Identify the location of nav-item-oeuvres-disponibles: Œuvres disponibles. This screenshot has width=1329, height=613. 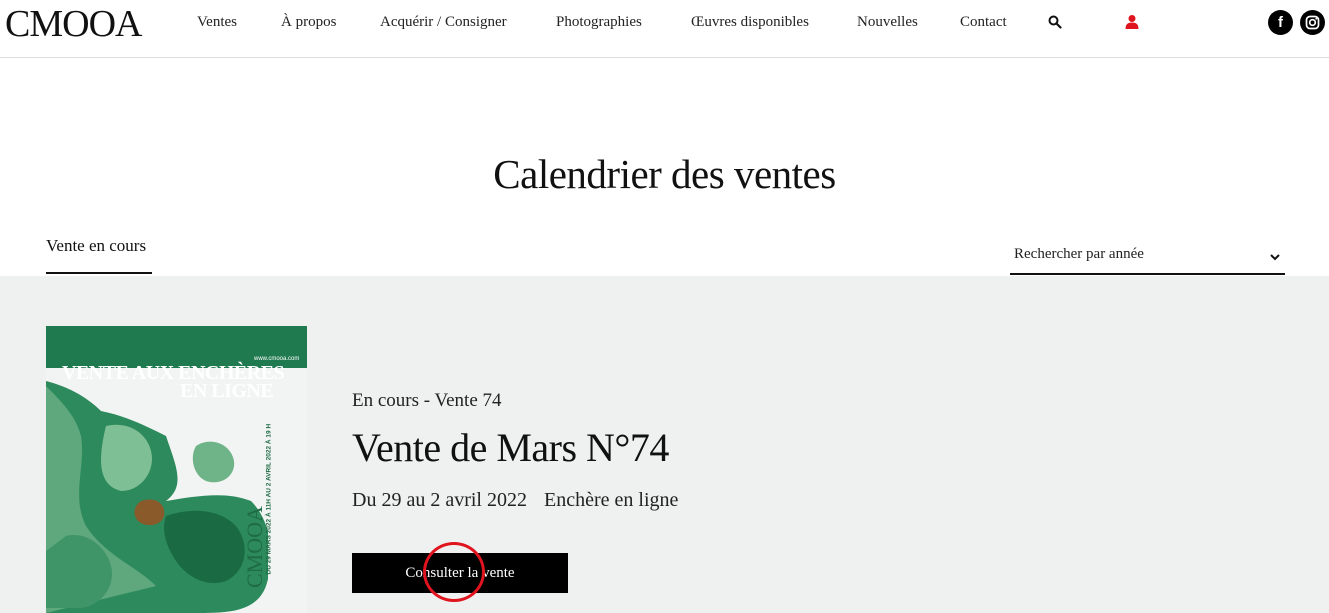
(750, 22).